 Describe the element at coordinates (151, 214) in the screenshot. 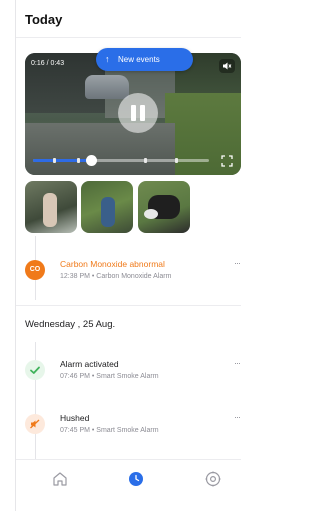

I see `thumbnail-bowl` at that location.